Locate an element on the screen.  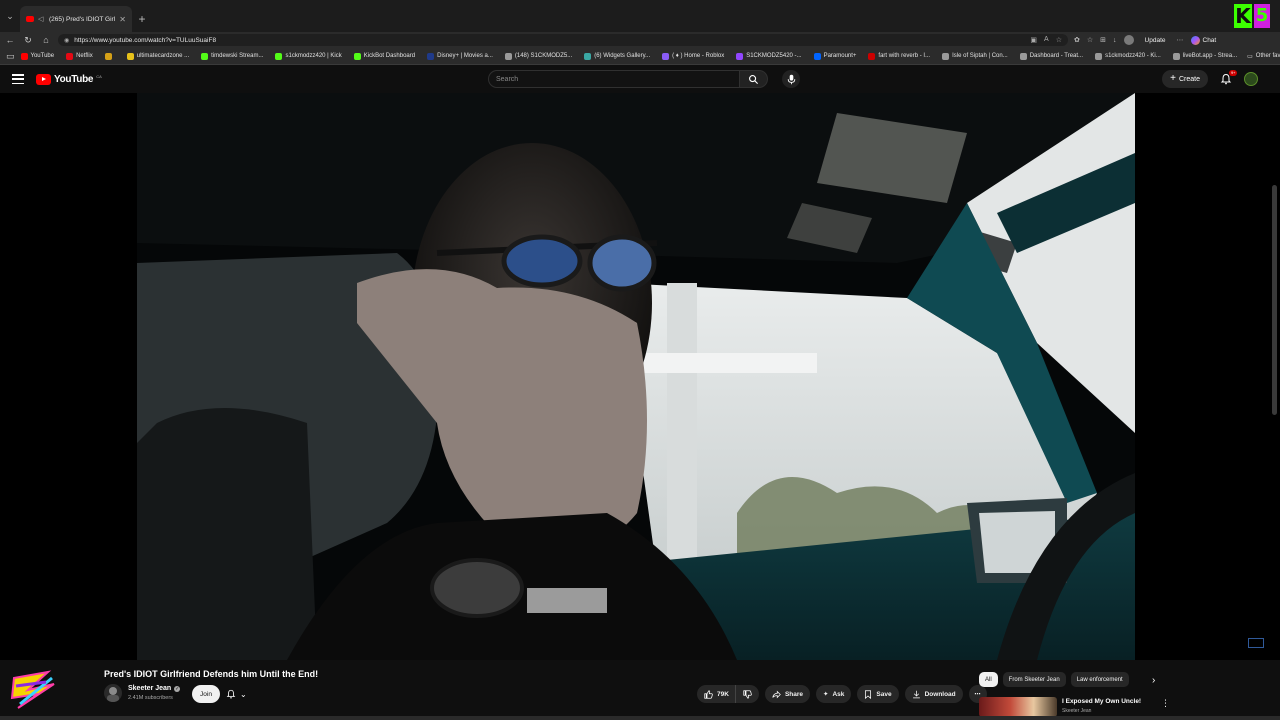
downloads-icon: ↓ is located at coordinates (1115, 40).